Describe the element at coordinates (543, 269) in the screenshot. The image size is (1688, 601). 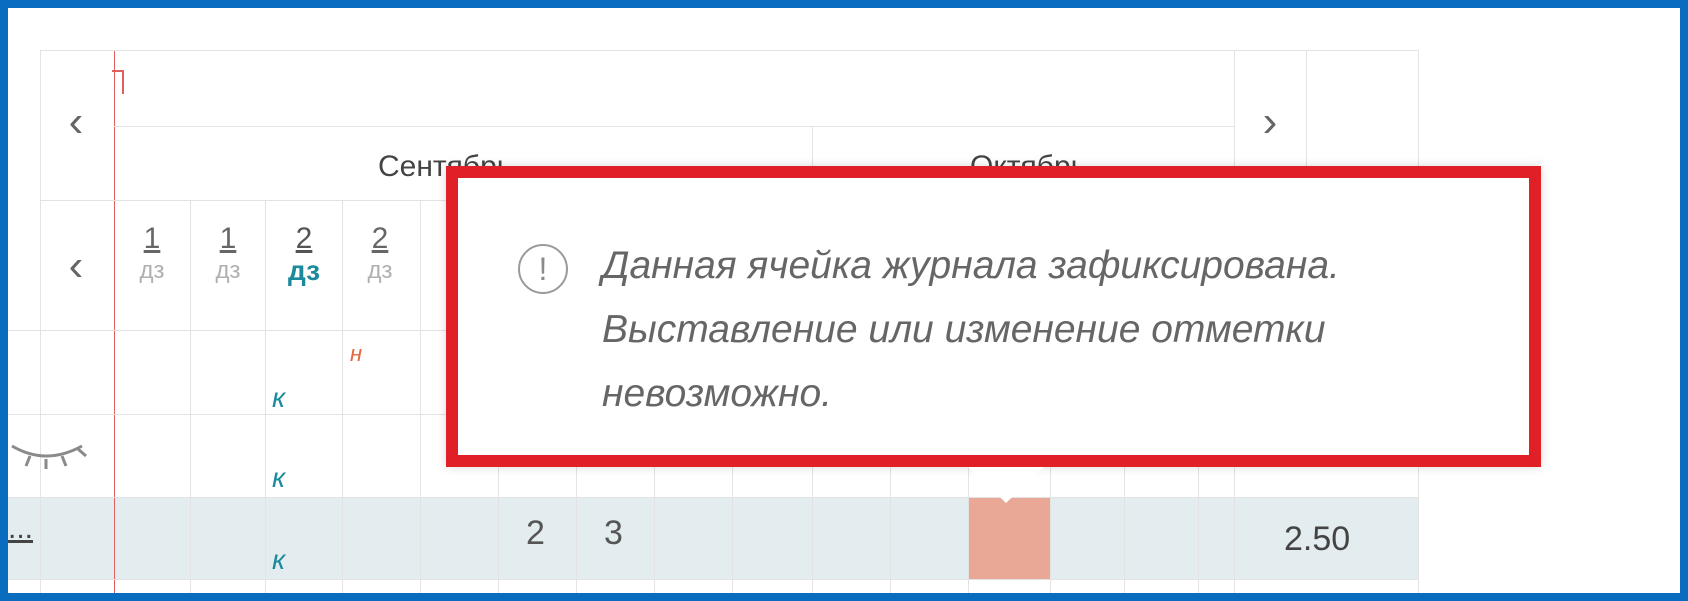
I see `info-icon: !` at that location.